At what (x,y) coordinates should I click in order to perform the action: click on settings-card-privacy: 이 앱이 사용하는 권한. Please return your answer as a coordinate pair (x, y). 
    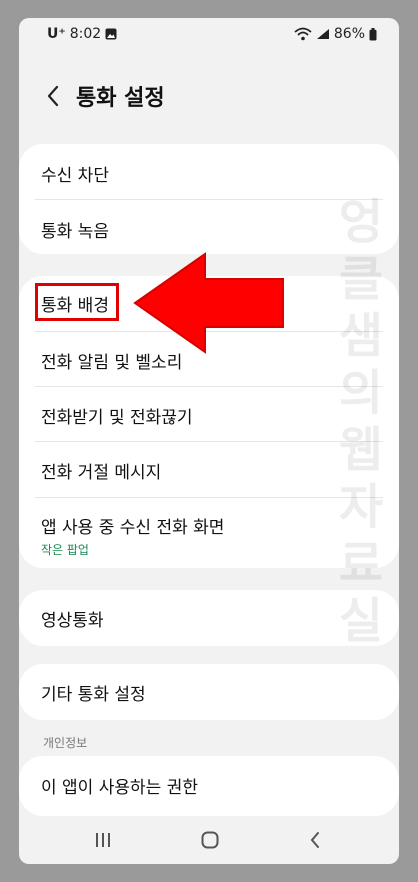
    Looking at the image, I should click on (209, 786).